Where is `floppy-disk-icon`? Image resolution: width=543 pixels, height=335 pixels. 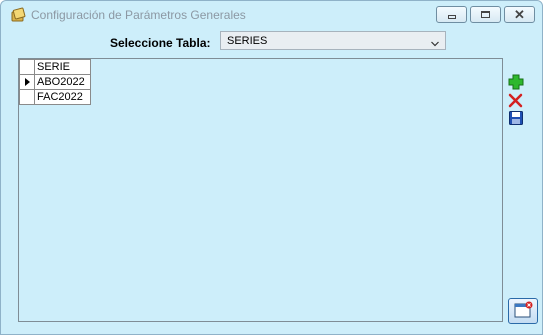
floppy-disk-icon is located at coordinates (516, 118).